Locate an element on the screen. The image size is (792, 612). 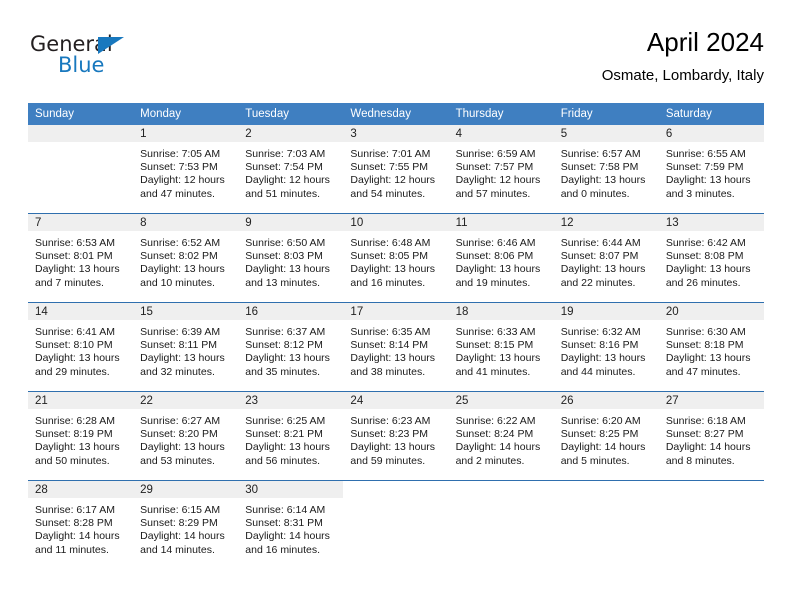
day-detail-line: and 41 minutes. is located at coordinates (493, 371).